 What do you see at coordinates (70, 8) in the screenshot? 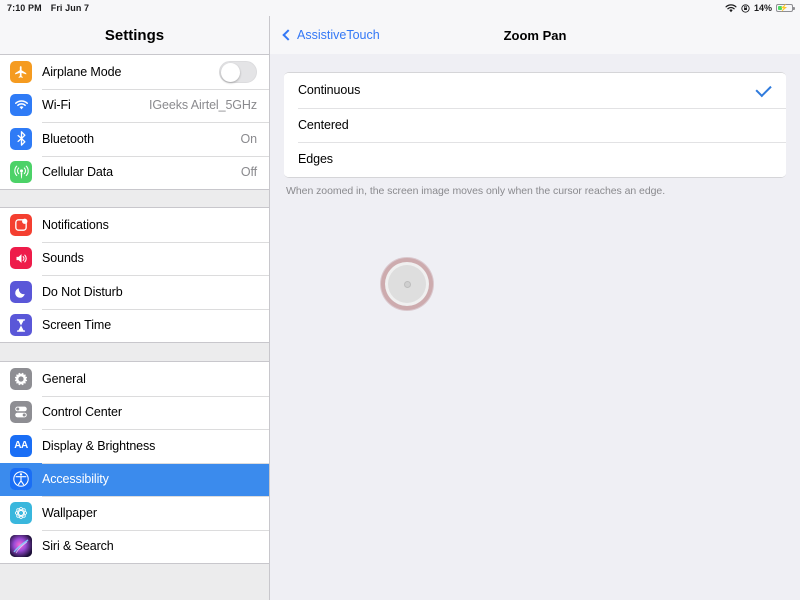
I see `status-date: Fri Jun 7` at bounding box center [70, 8].